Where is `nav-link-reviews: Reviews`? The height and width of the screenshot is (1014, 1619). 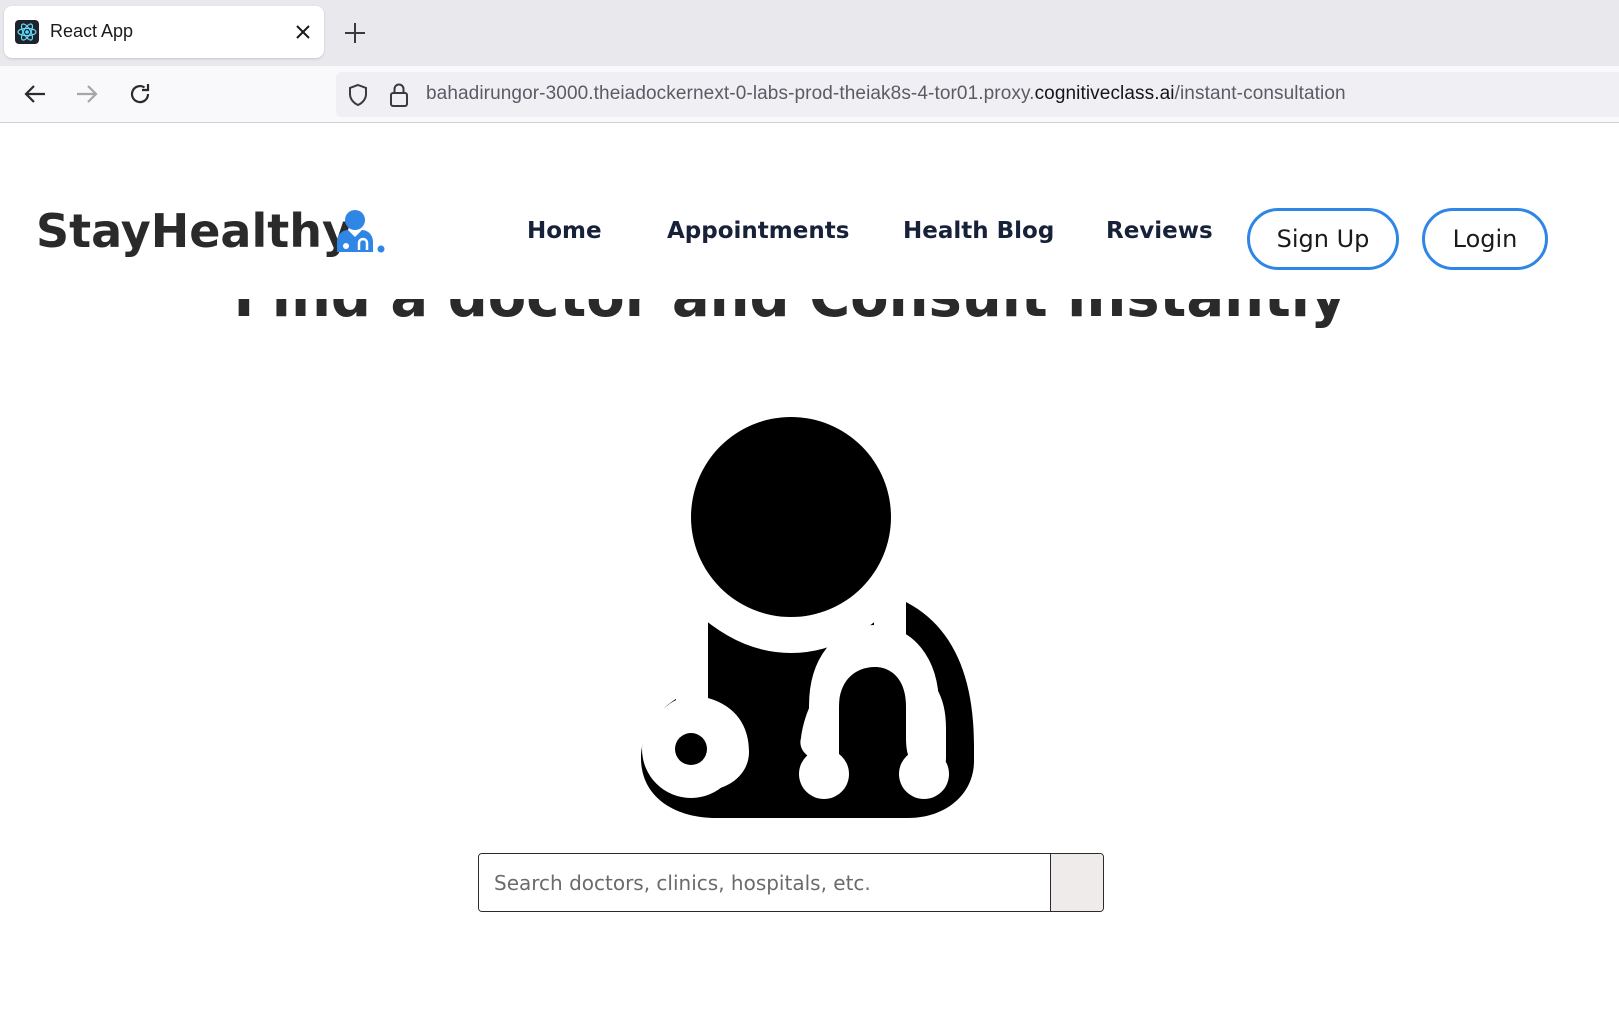
nav-link-reviews: Reviews is located at coordinates (1159, 231).